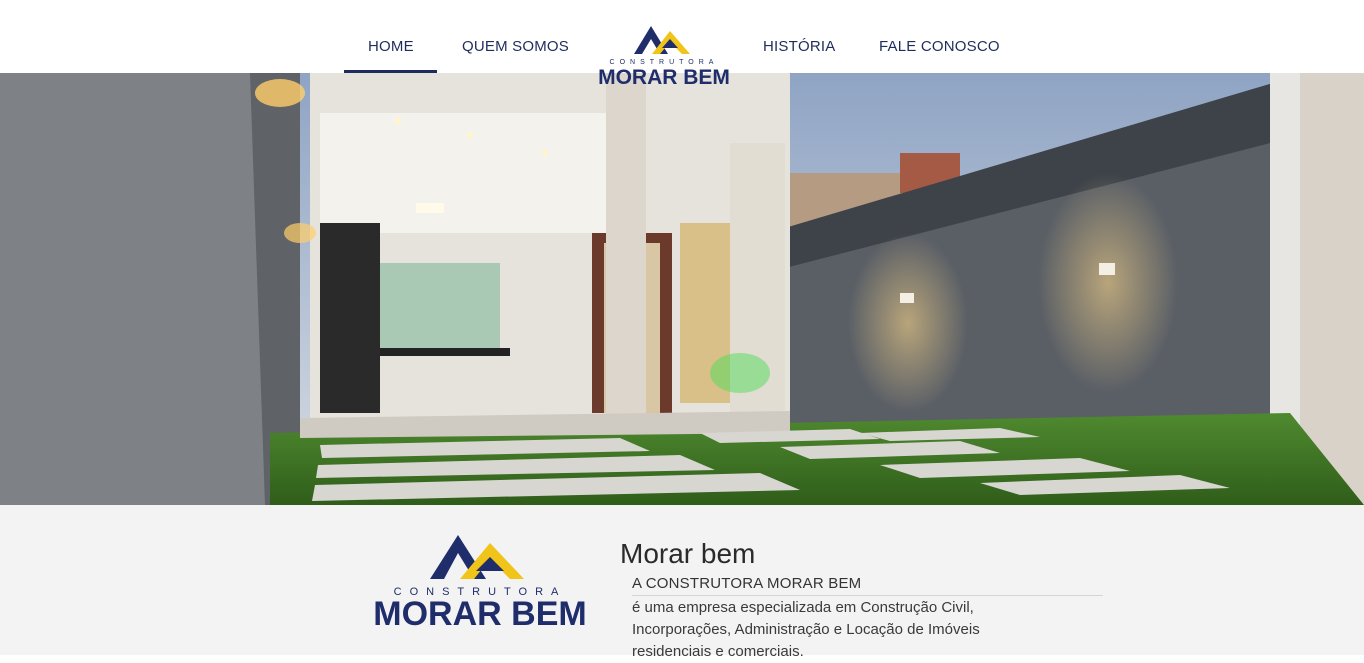  What do you see at coordinates (664, 62) in the screenshot?
I see `logo-word-top: CONSTRUTORA` at bounding box center [664, 62].